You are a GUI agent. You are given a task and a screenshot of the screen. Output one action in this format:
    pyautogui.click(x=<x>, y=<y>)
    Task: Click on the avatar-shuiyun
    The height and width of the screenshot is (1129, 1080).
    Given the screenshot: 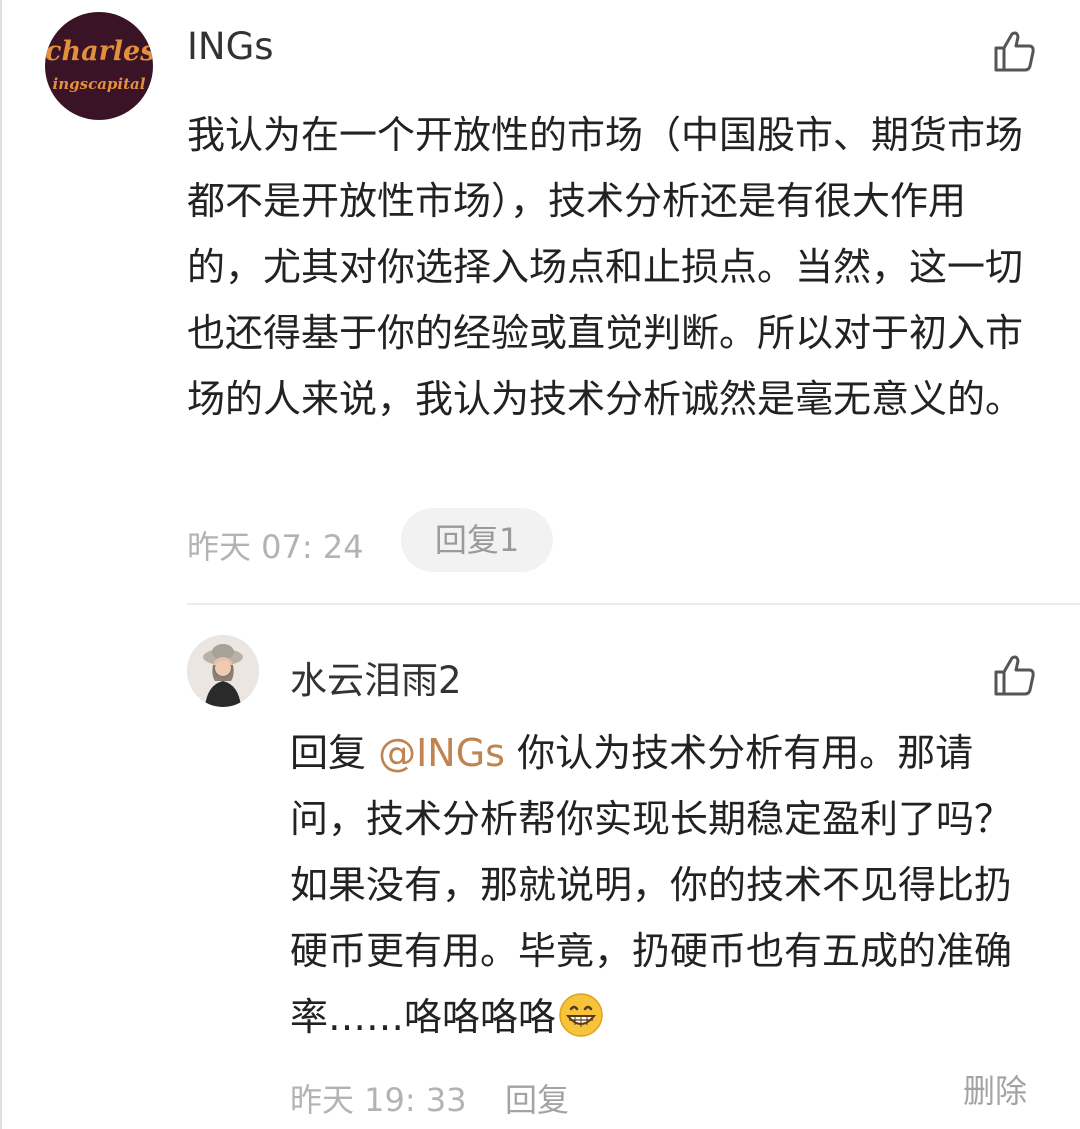 What is the action you would take?
    pyautogui.click(x=223, y=671)
    